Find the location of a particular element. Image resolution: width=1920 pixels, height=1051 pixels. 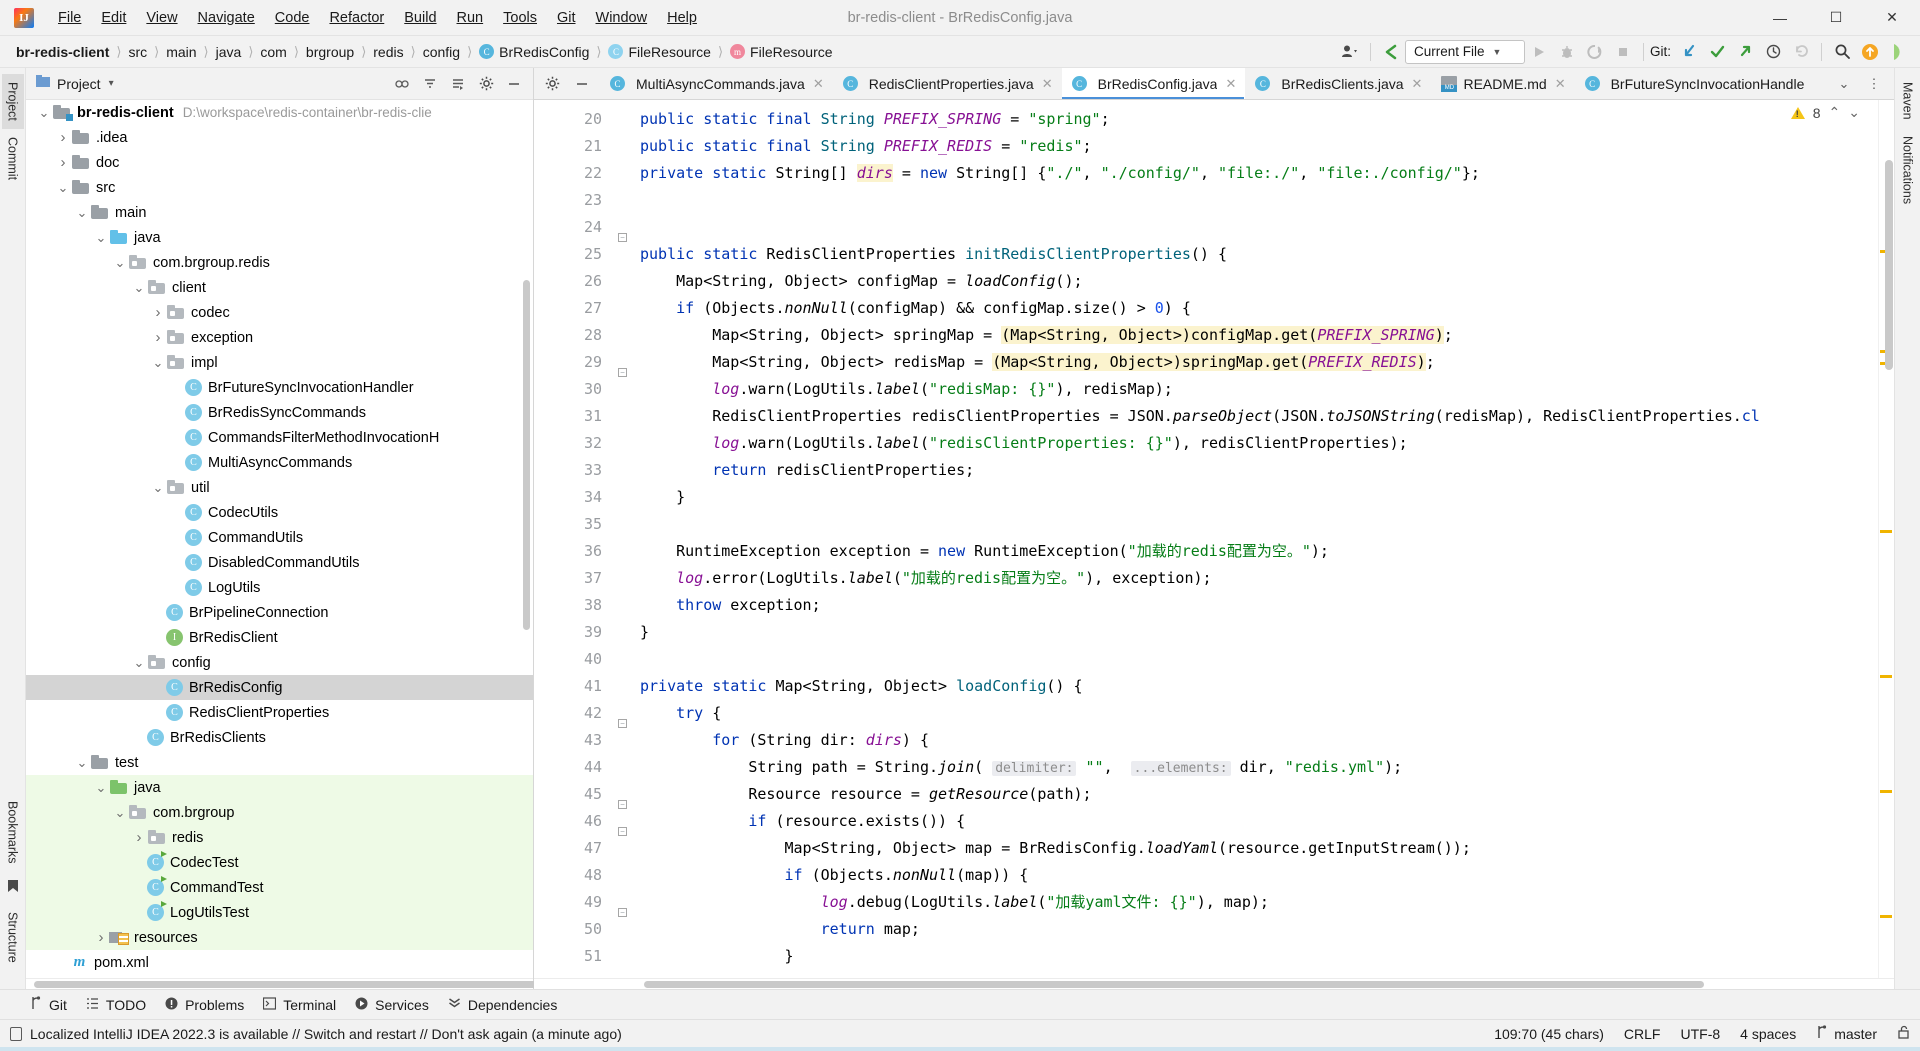

menu-file: File is located at coordinates (69, 18).